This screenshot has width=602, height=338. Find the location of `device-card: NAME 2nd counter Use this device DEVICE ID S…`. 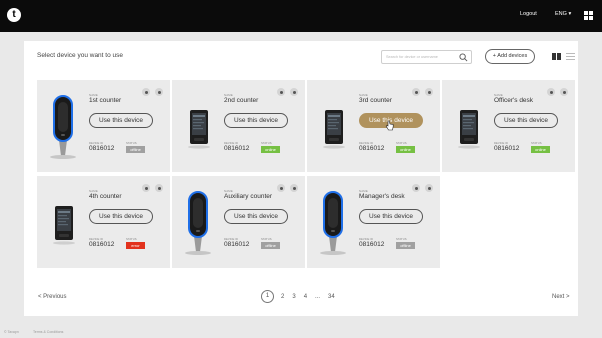

device-card: NAME 2nd counter Use this device DEVICE ID S… is located at coordinates (238, 126).